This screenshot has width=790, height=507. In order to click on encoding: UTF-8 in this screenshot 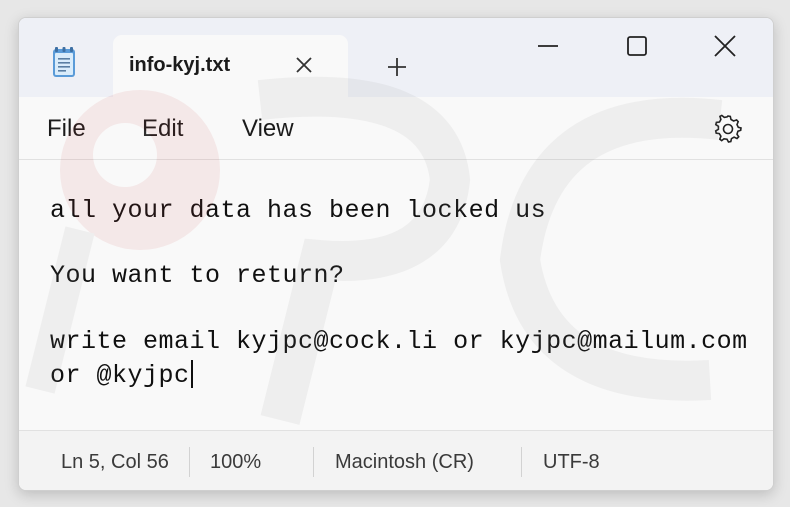, I will do `click(571, 462)`.